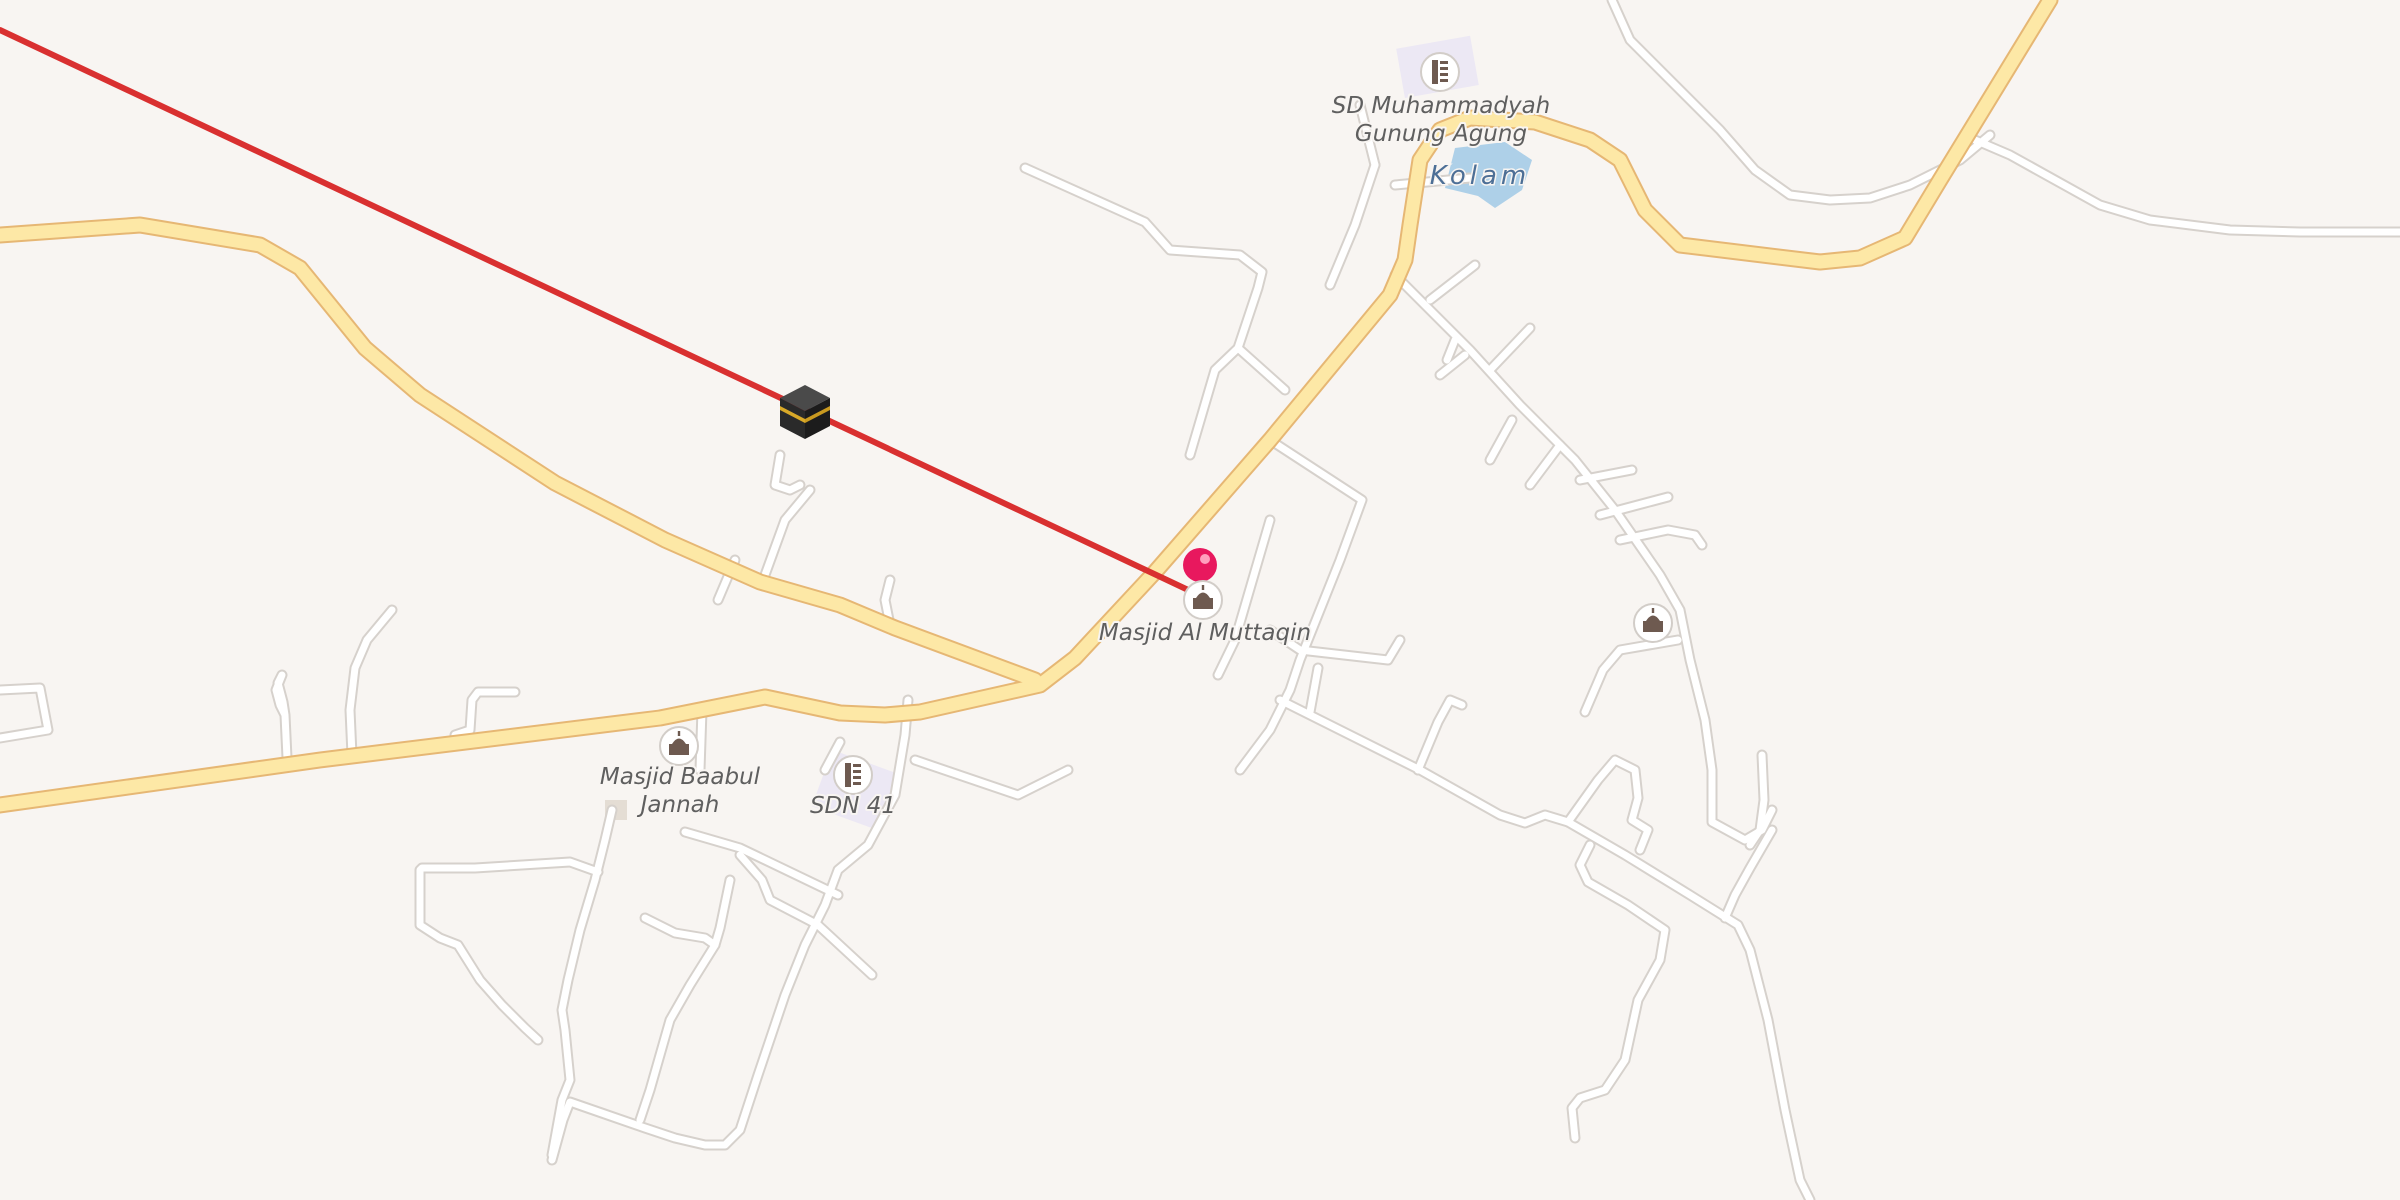  What do you see at coordinates (1441, 106) in the screenshot?
I see `school-label-north-line1: SD Muhammadyah` at bounding box center [1441, 106].